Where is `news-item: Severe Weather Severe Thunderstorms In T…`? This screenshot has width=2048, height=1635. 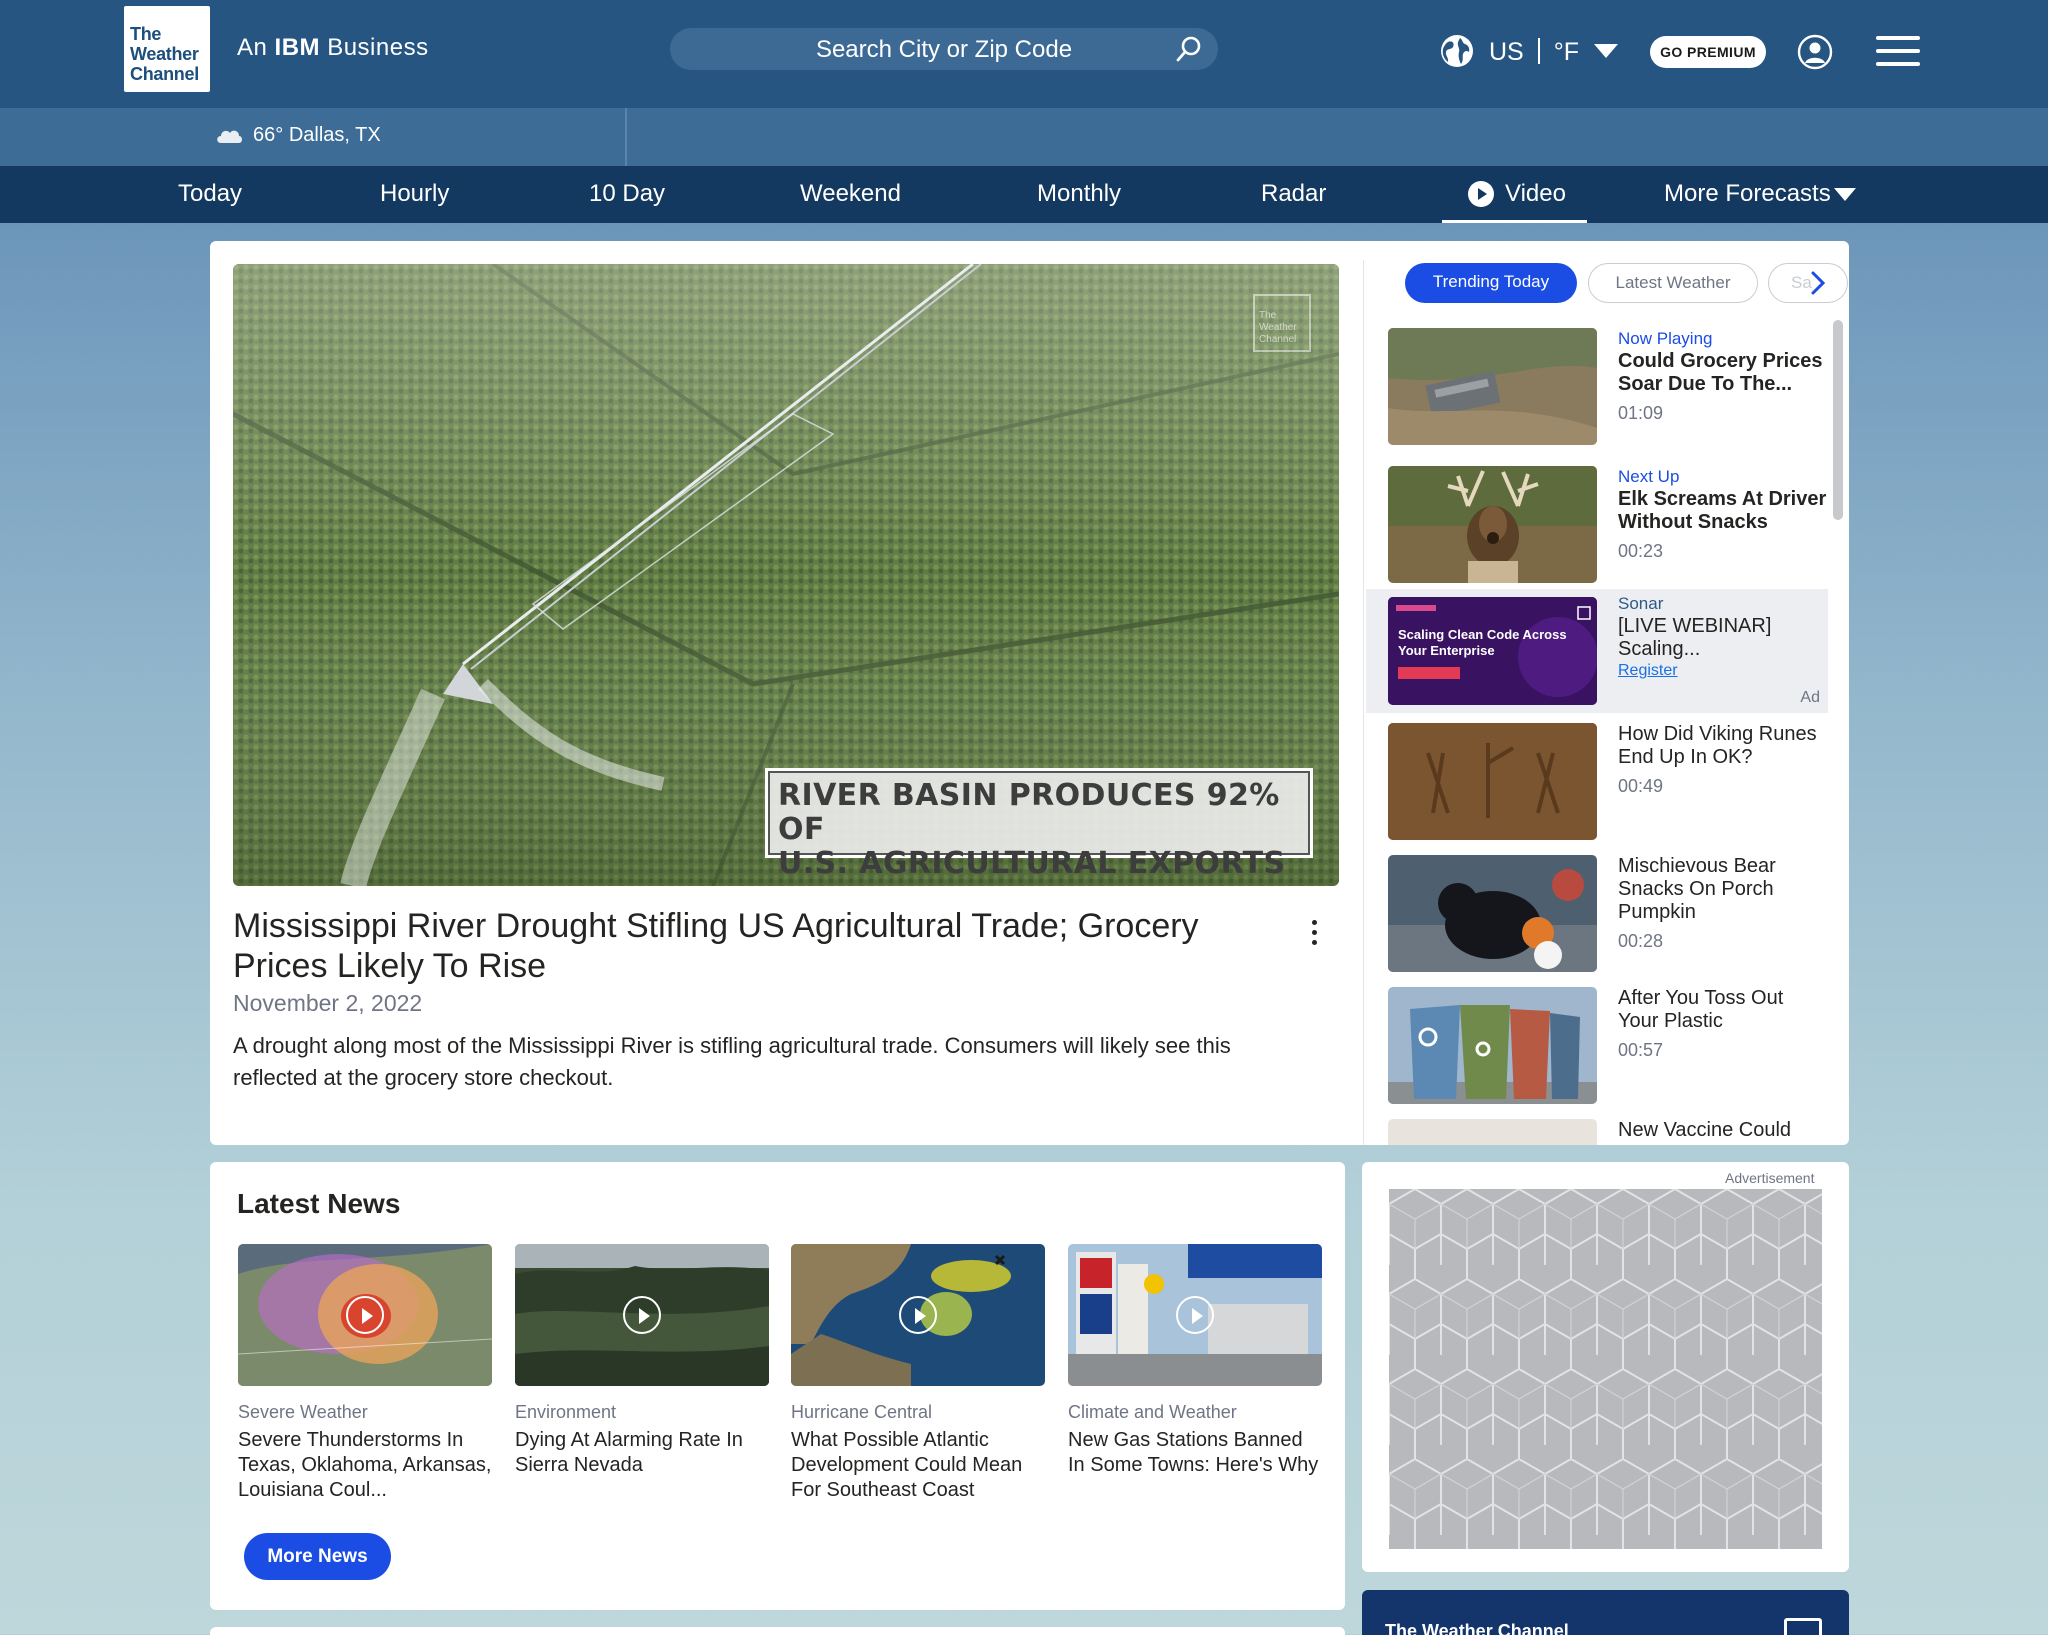 news-item: Severe Weather Severe Thunderstorms In T… is located at coordinates (365, 1373).